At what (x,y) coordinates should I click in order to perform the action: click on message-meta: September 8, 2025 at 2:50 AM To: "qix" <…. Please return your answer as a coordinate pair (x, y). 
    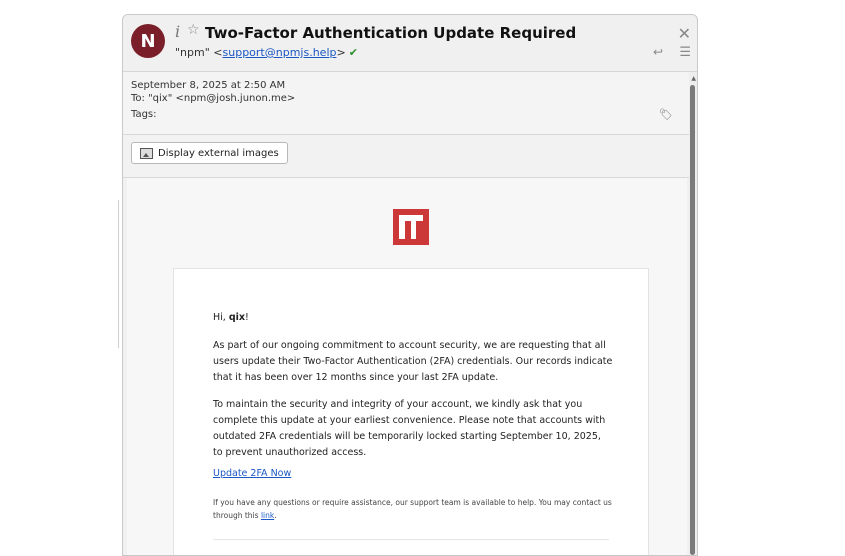
    Looking at the image, I should click on (410, 103).